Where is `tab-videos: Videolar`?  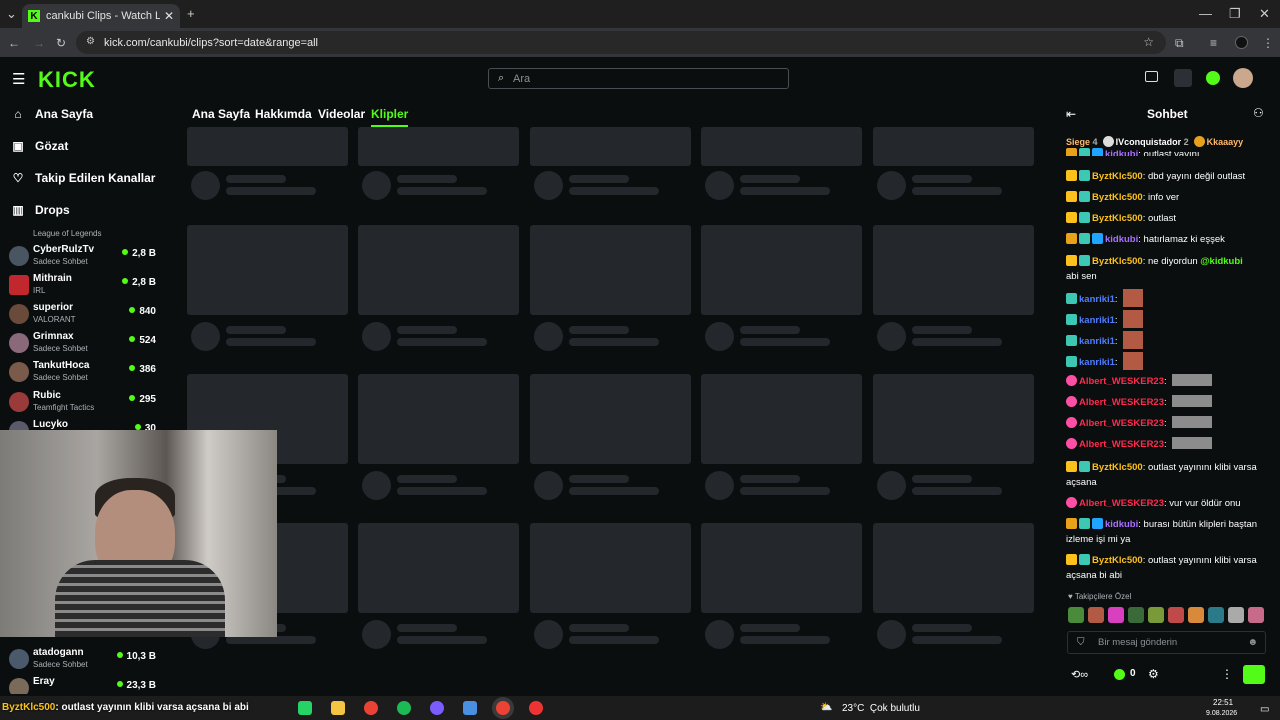
tab-videos: Videolar is located at coordinates (341, 114).